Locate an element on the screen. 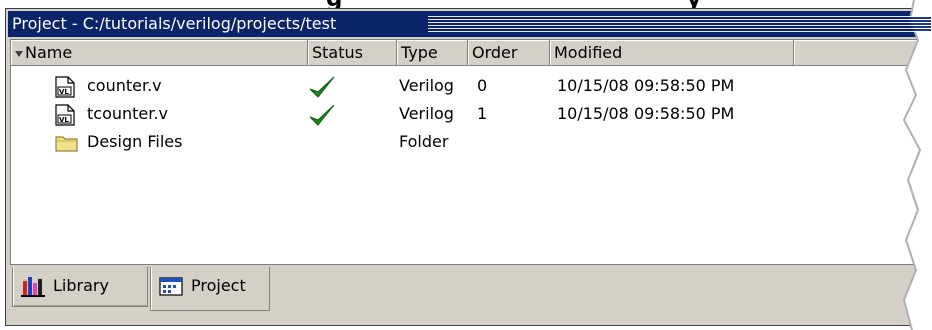 The height and width of the screenshot is (330, 932). file-type: Folder is located at coordinates (424, 141).